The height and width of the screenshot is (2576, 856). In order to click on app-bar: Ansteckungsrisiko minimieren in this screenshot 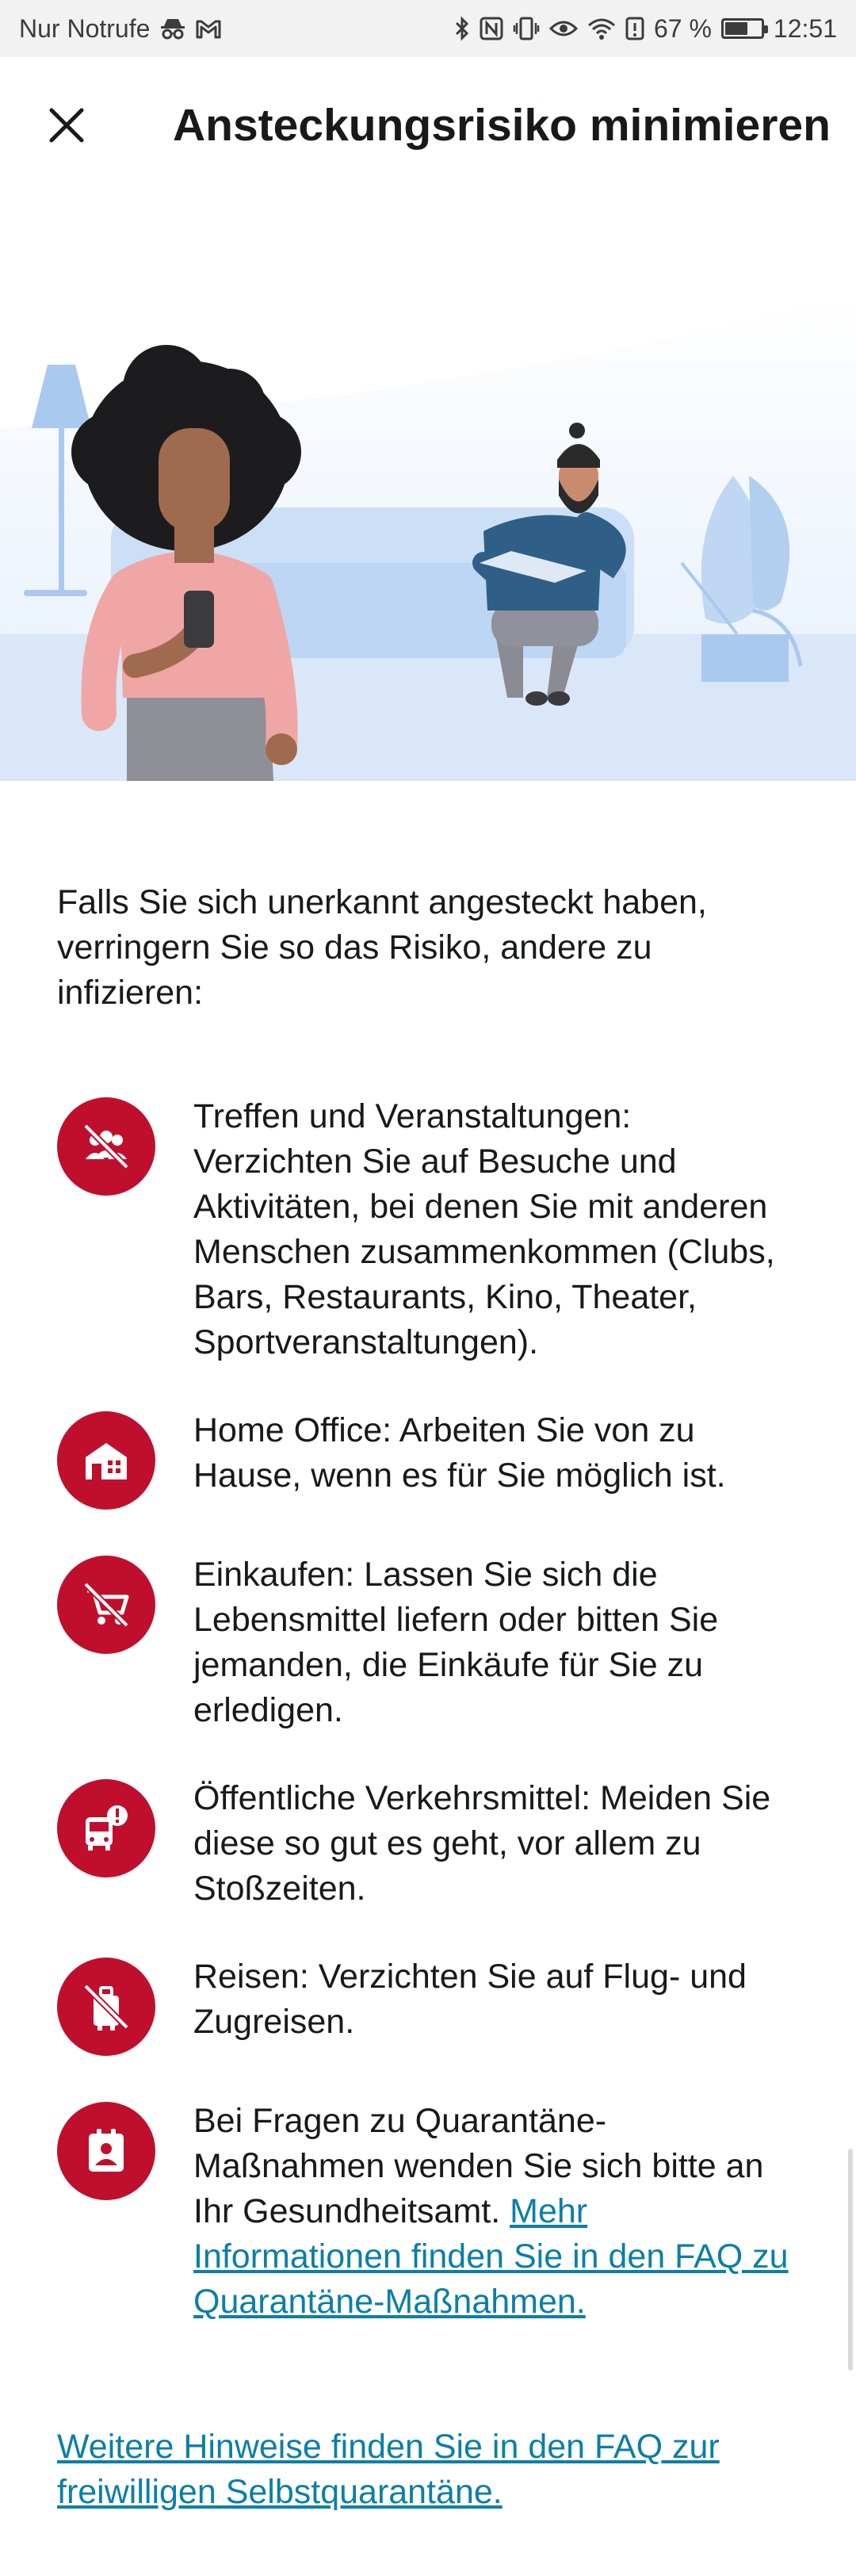, I will do `click(428, 123)`.